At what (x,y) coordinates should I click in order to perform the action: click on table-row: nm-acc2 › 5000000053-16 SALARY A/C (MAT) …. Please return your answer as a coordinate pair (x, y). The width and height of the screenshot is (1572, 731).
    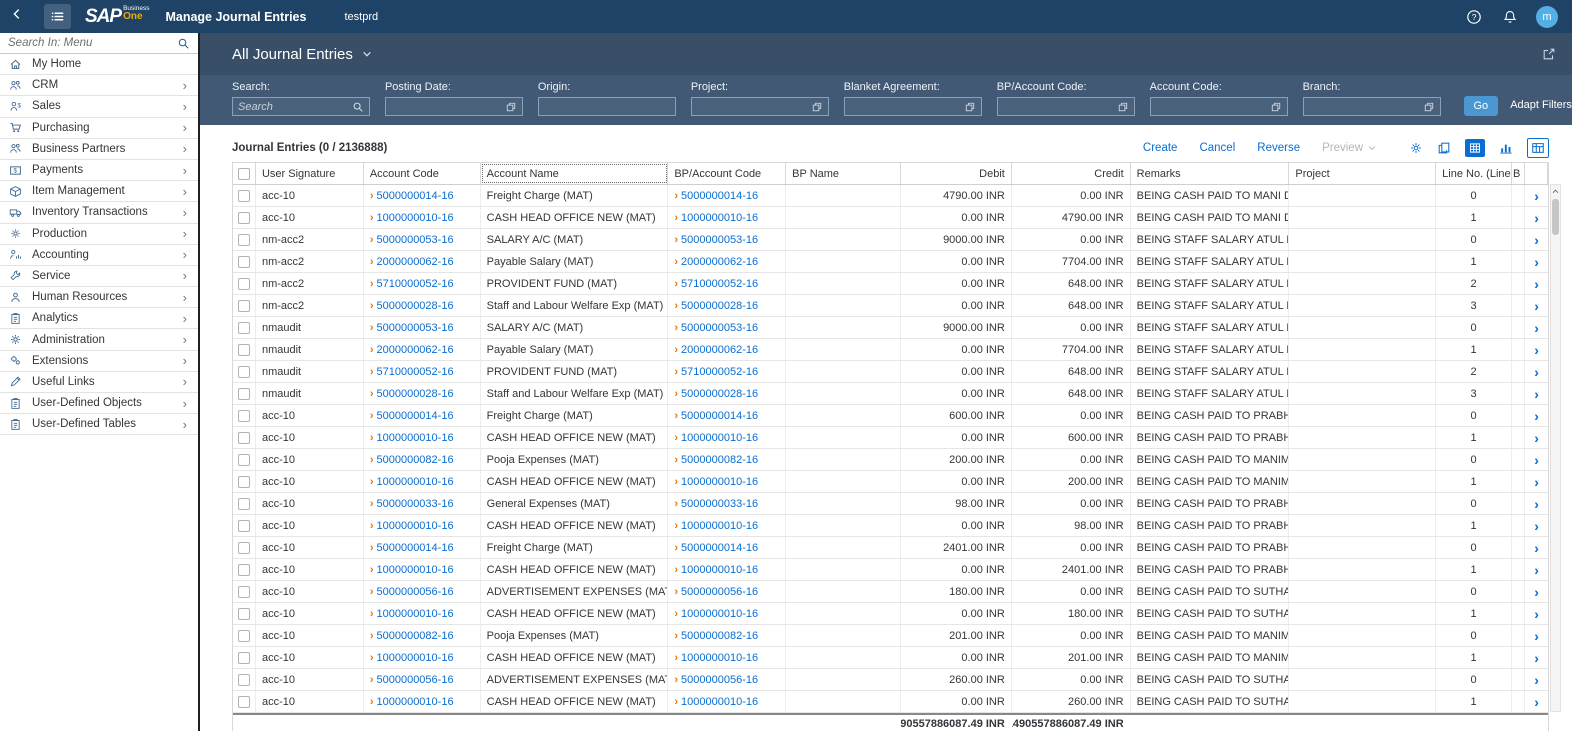
    Looking at the image, I should click on (890, 240).